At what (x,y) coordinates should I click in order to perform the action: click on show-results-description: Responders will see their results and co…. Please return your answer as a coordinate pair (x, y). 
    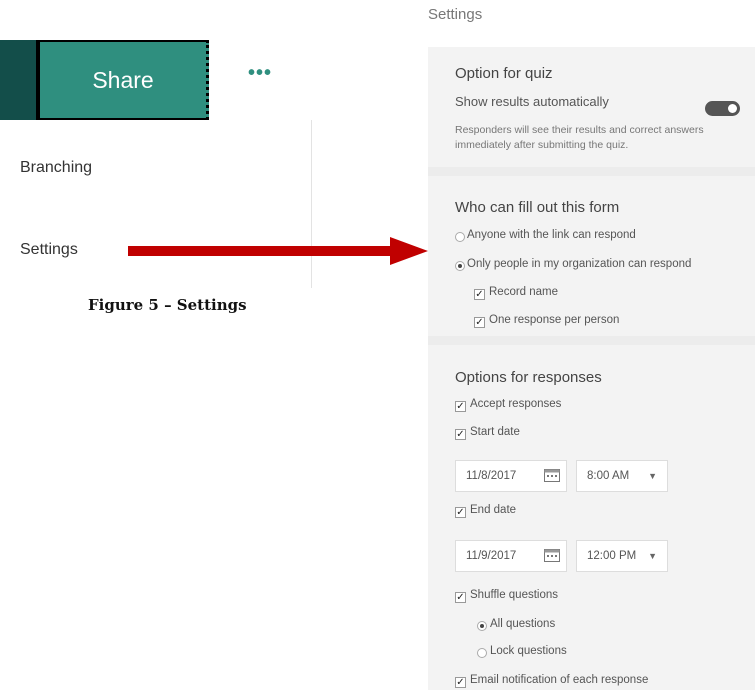
    Looking at the image, I should click on (579, 137).